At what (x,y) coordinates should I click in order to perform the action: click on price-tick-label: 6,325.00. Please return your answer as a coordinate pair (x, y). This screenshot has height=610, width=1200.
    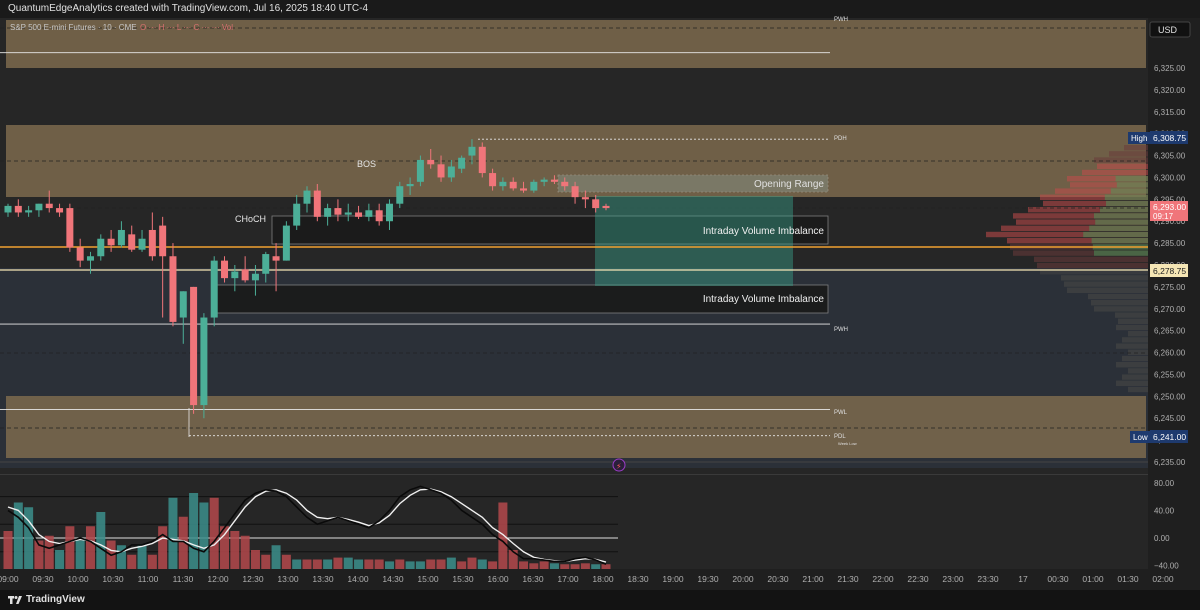
    Looking at the image, I should click on (1170, 68).